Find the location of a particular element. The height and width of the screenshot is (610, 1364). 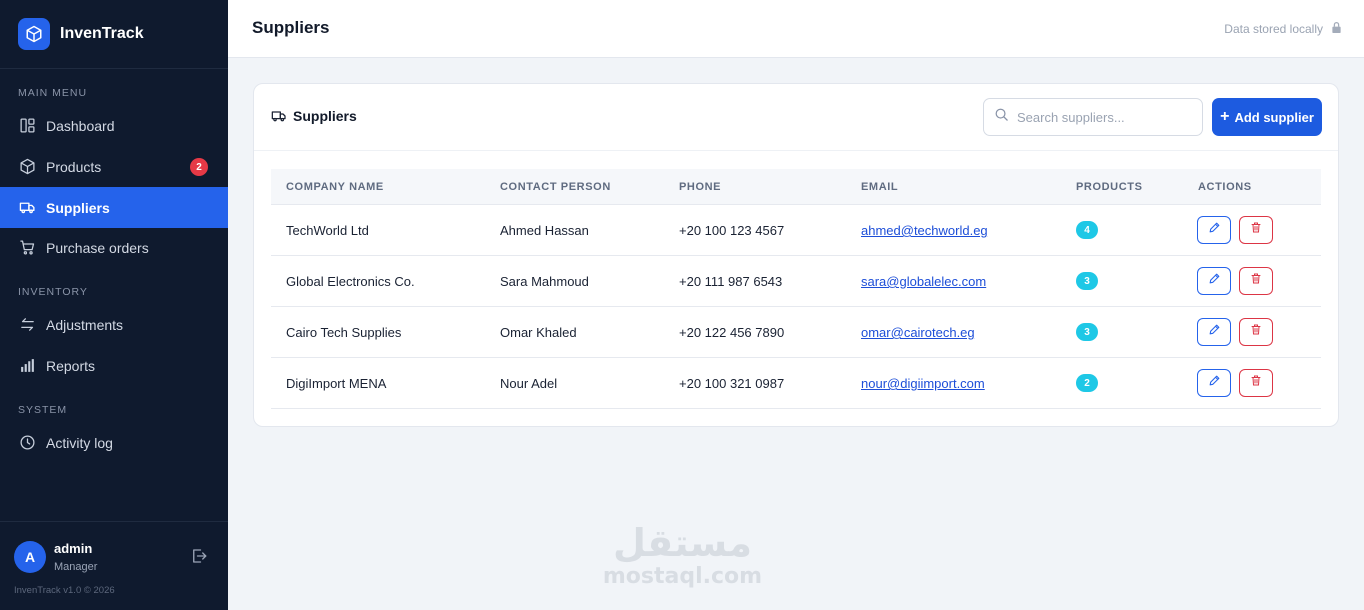

topbar: Suppliers Data stored locally is located at coordinates (796, 29).